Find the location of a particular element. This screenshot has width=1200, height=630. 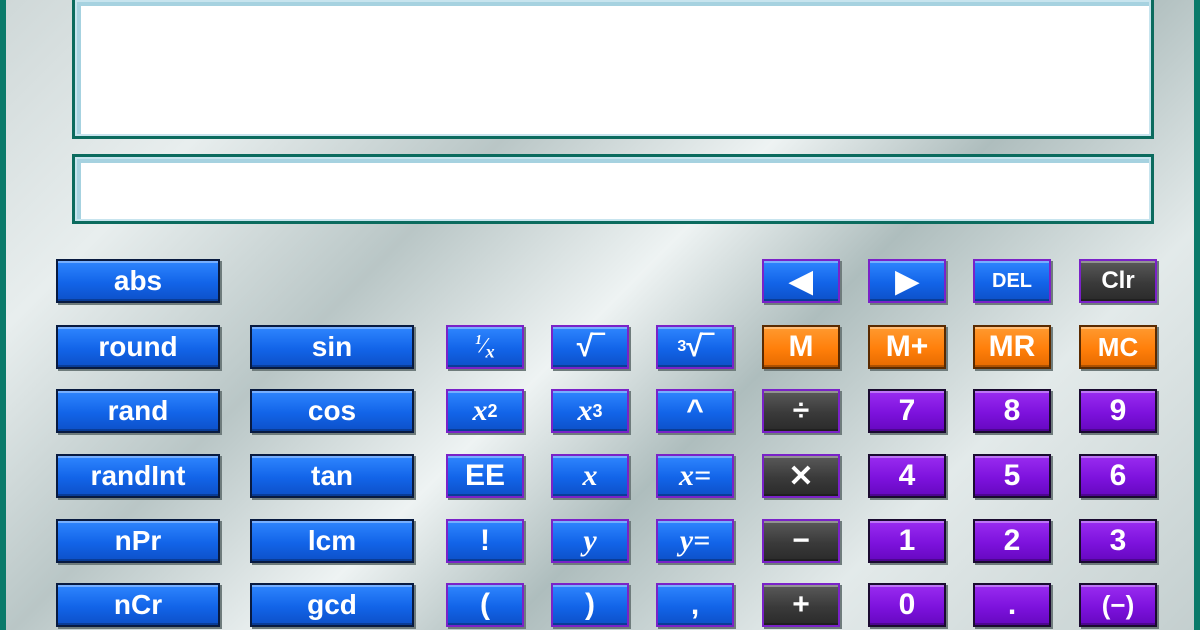

comma-button: , is located at coordinates (695, 605).